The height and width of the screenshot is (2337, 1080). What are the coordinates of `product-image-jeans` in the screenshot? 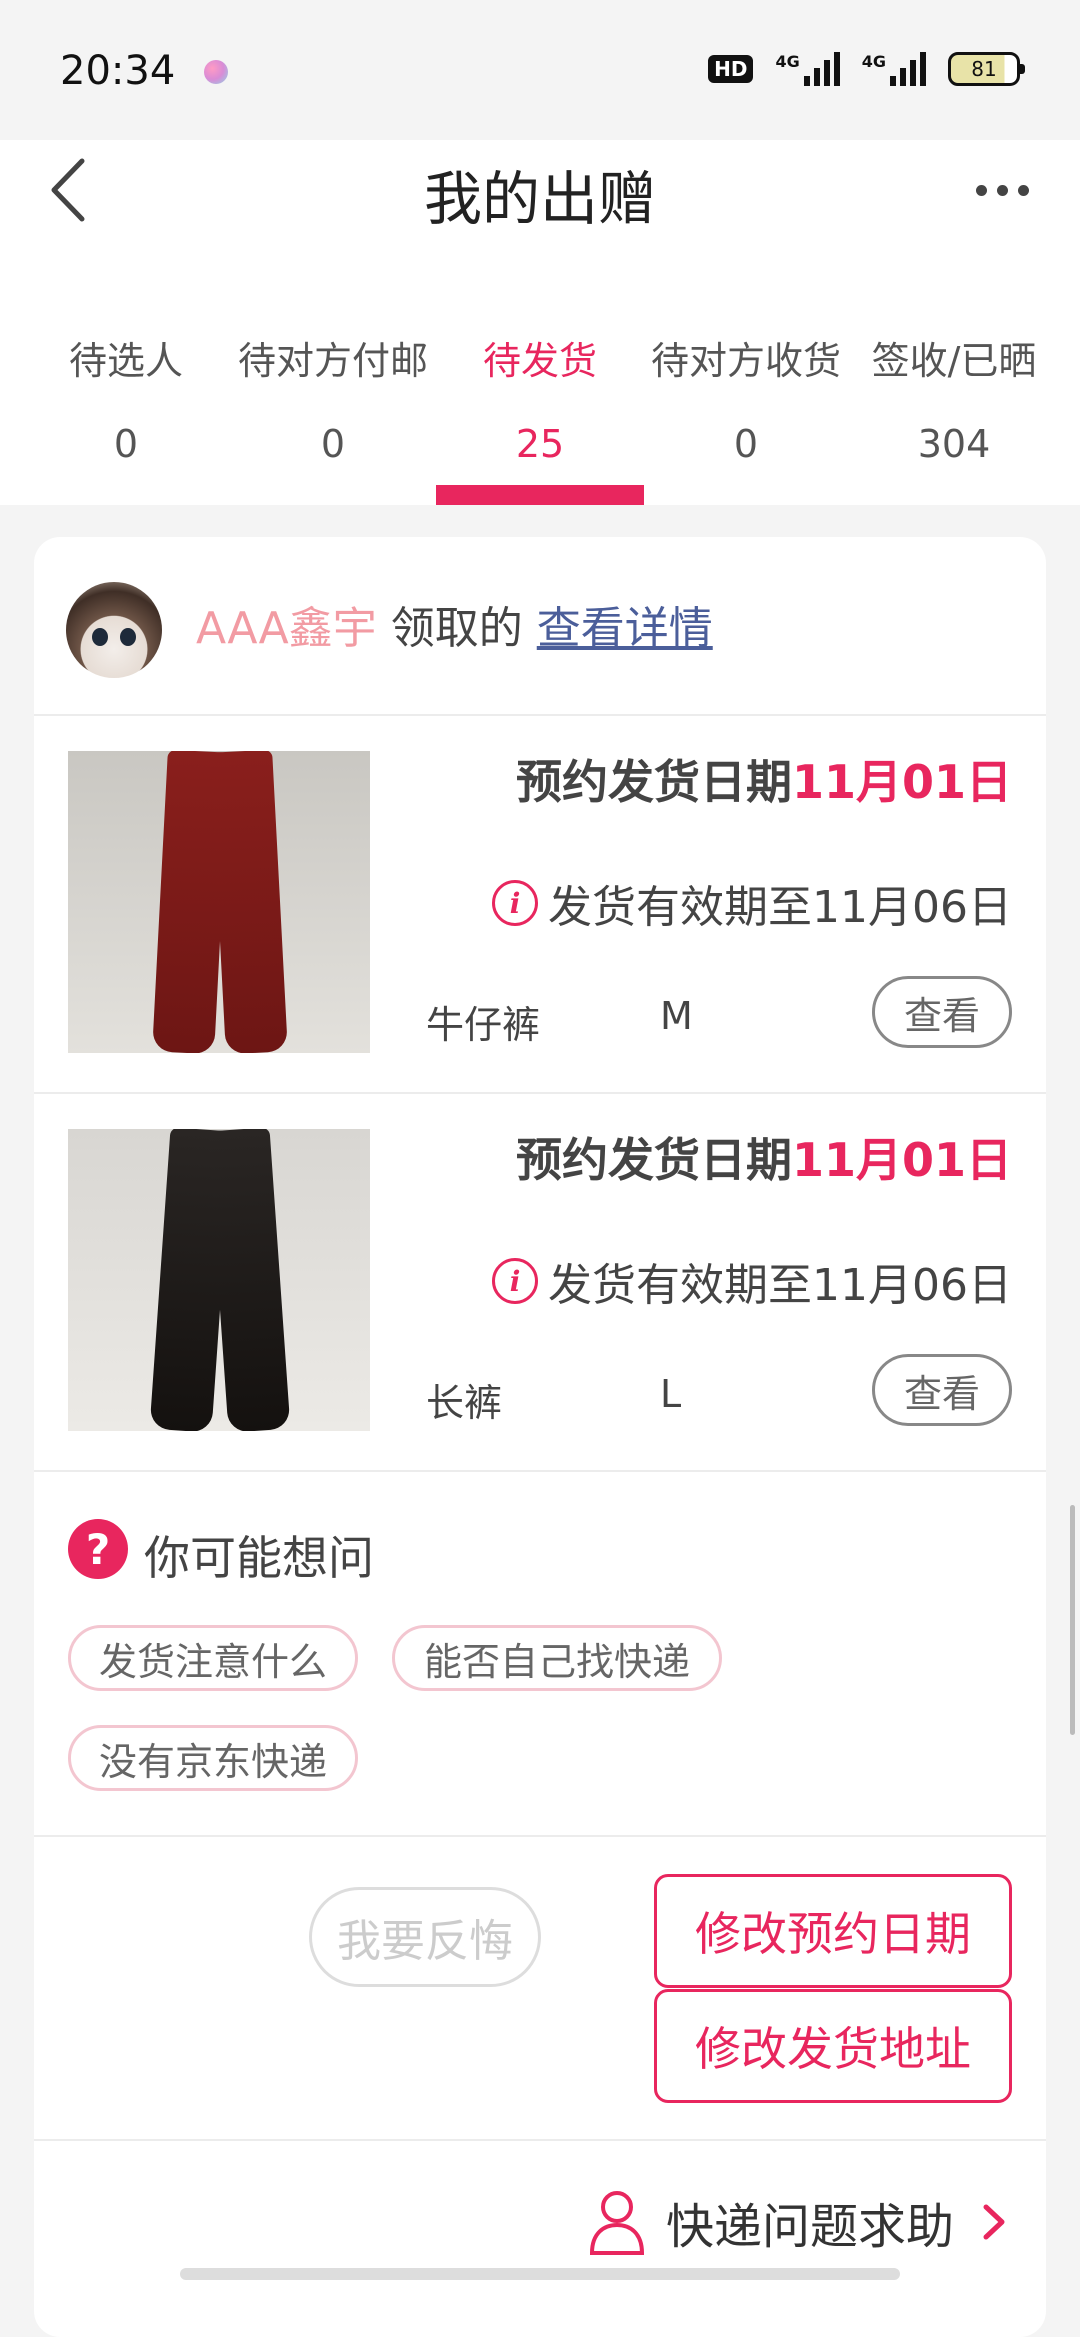 It's located at (219, 902).